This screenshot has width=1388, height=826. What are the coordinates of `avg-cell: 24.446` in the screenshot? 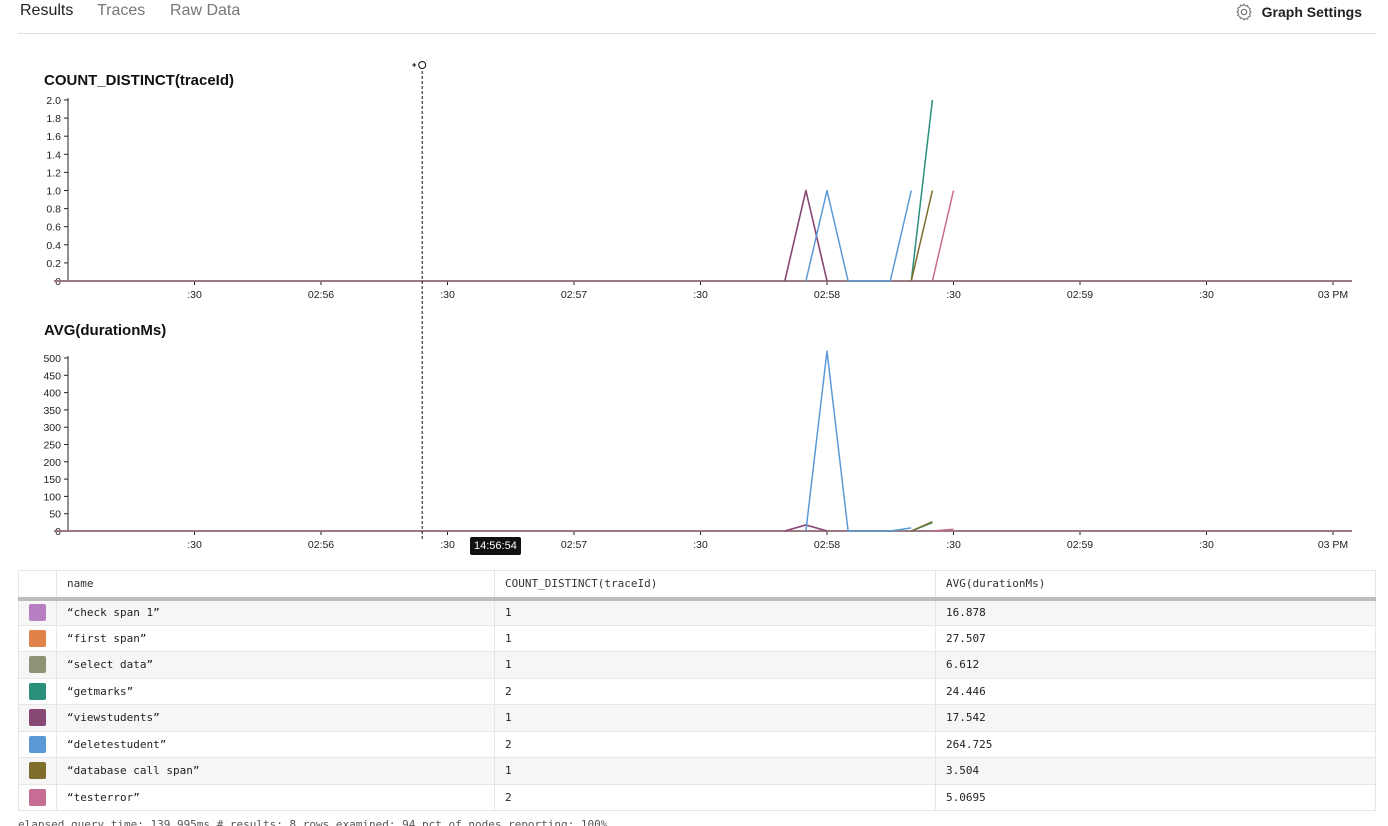 It's located at (1155, 691).